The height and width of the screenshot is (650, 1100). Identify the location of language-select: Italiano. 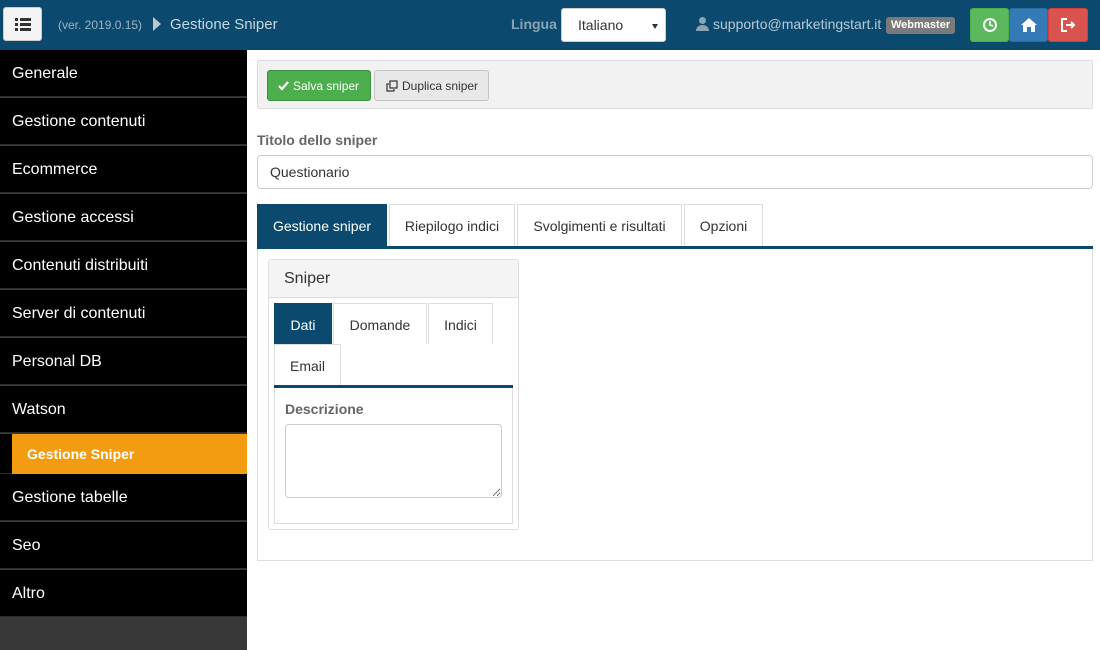
(613, 25).